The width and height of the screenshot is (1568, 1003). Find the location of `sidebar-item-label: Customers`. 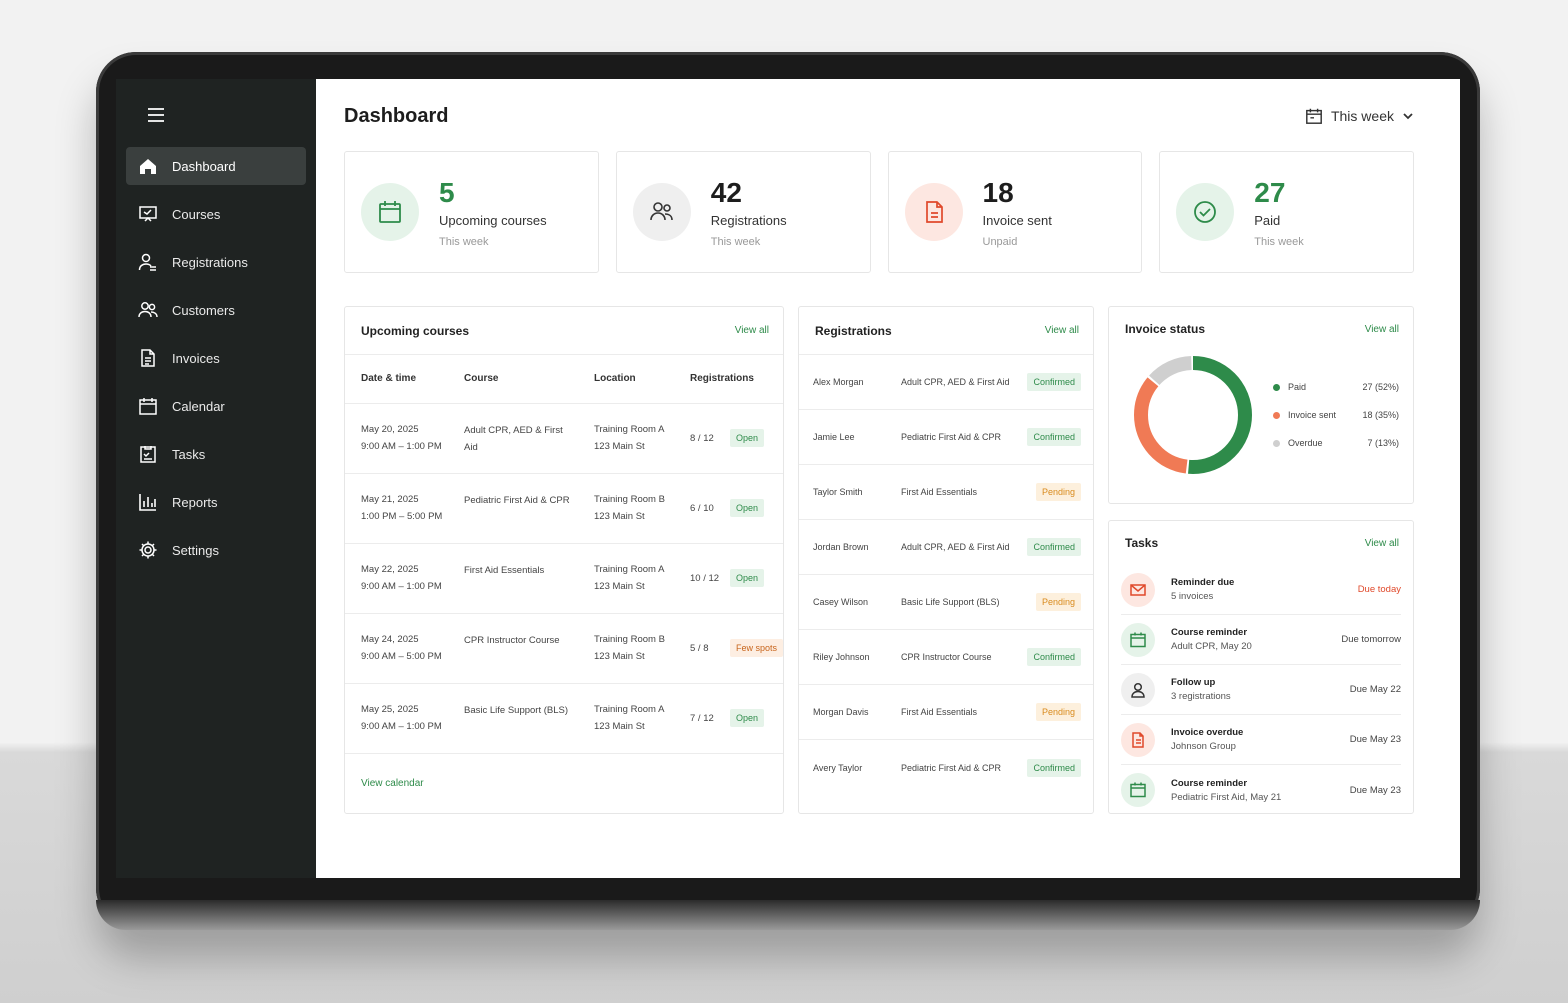

sidebar-item-label: Customers is located at coordinates (203, 310).